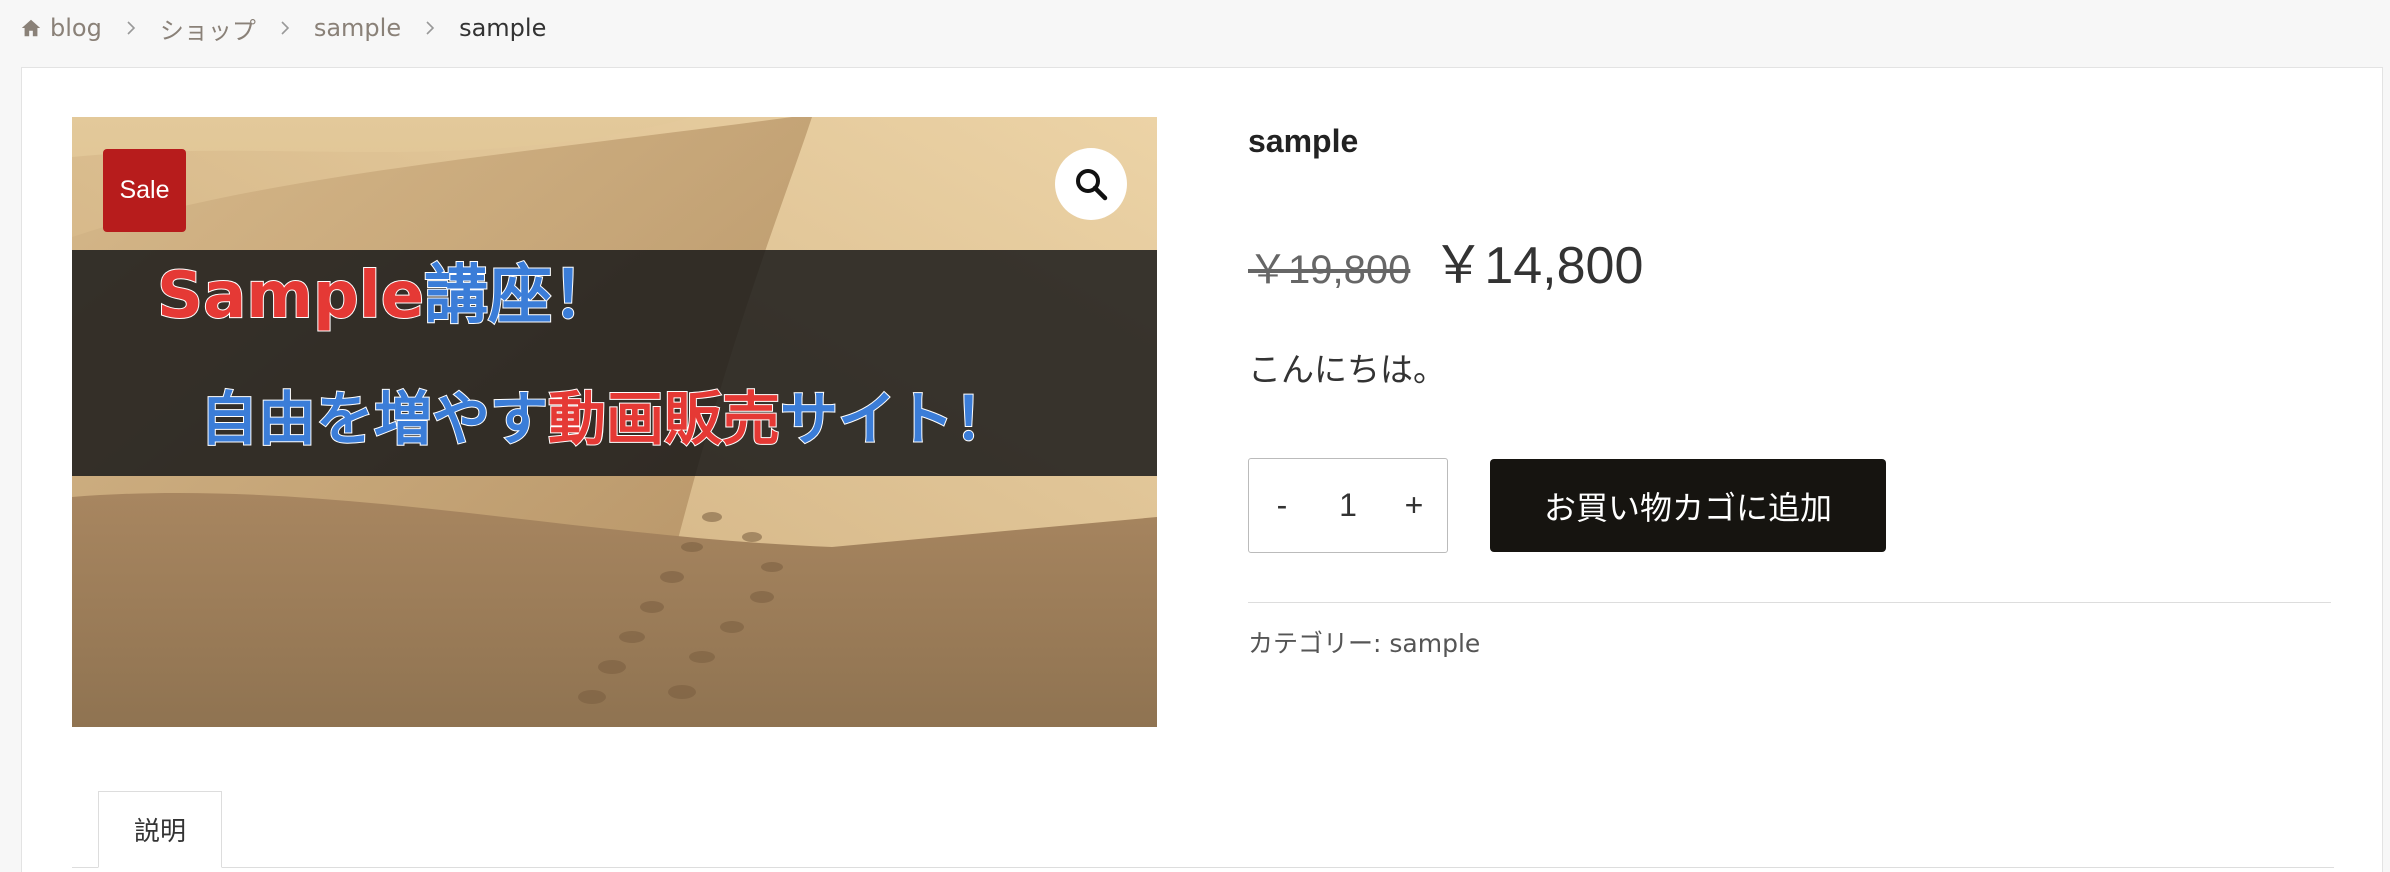 The height and width of the screenshot is (872, 2390). Describe the element at coordinates (1434, 643) in the screenshot. I see `category-link: sample` at that location.